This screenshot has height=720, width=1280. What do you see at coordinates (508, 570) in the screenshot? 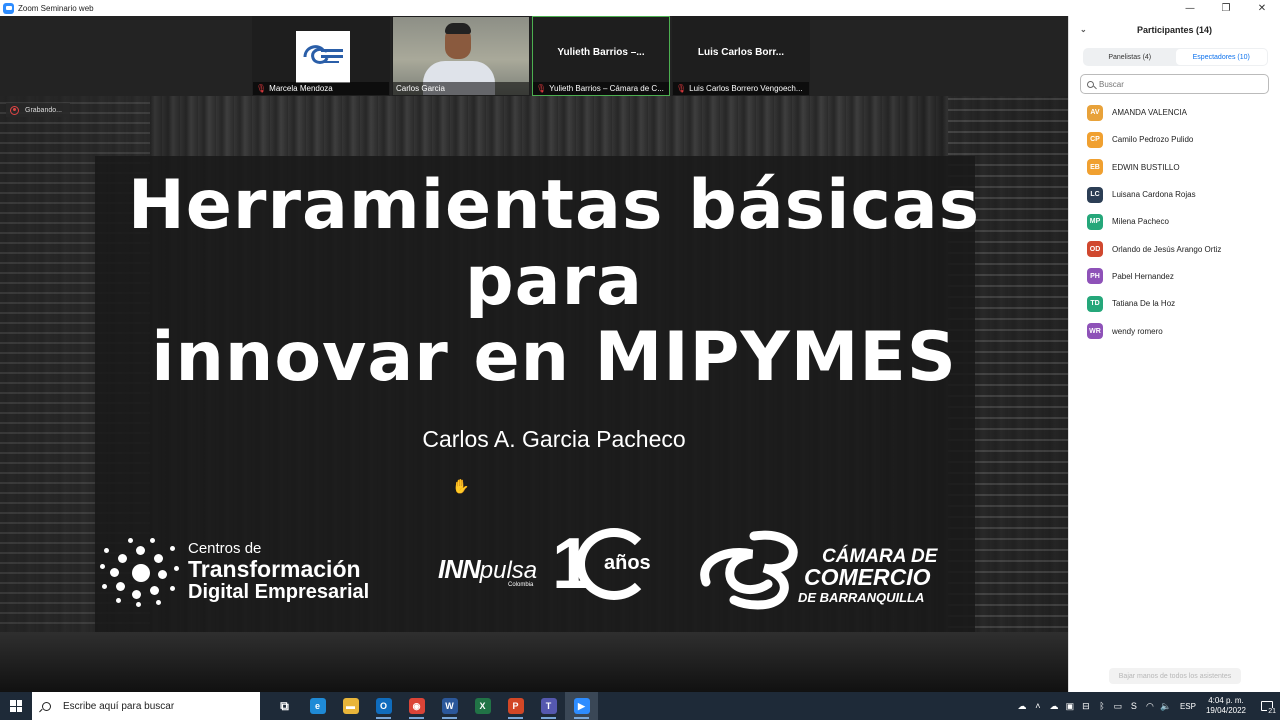
I see `innpulsa-pulsa: pulsa` at bounding box center [508, 570].